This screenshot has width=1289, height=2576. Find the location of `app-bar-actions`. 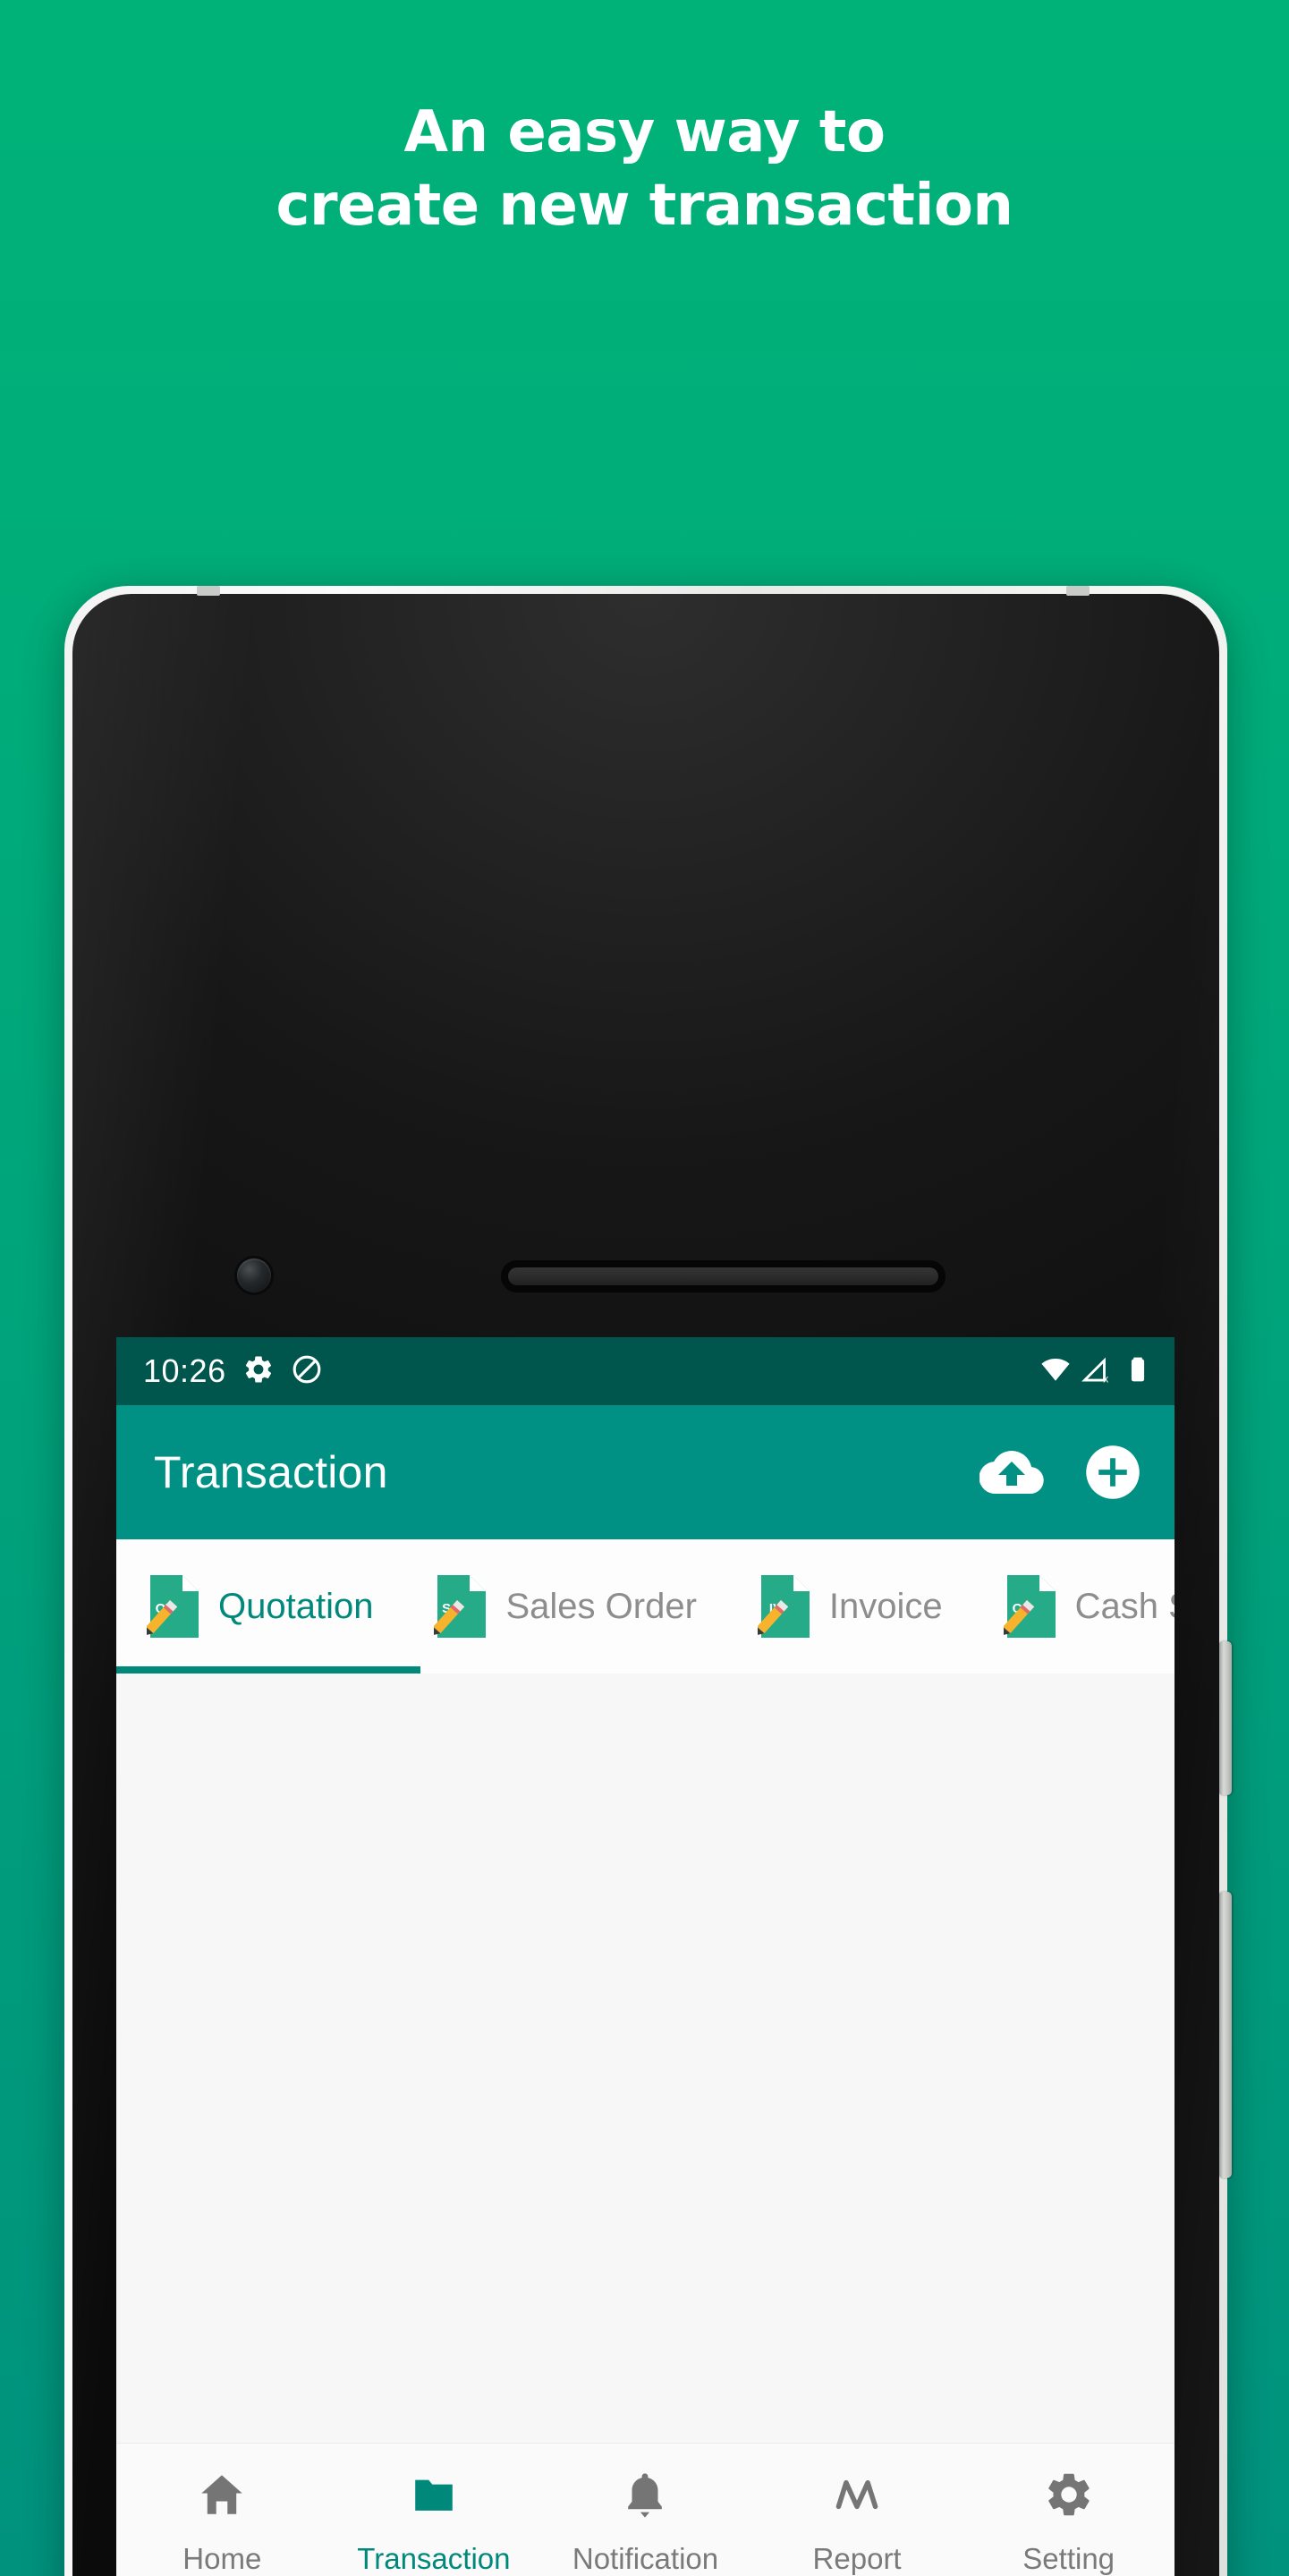

app-bar-actions is located at coordinates (1061, 1472).